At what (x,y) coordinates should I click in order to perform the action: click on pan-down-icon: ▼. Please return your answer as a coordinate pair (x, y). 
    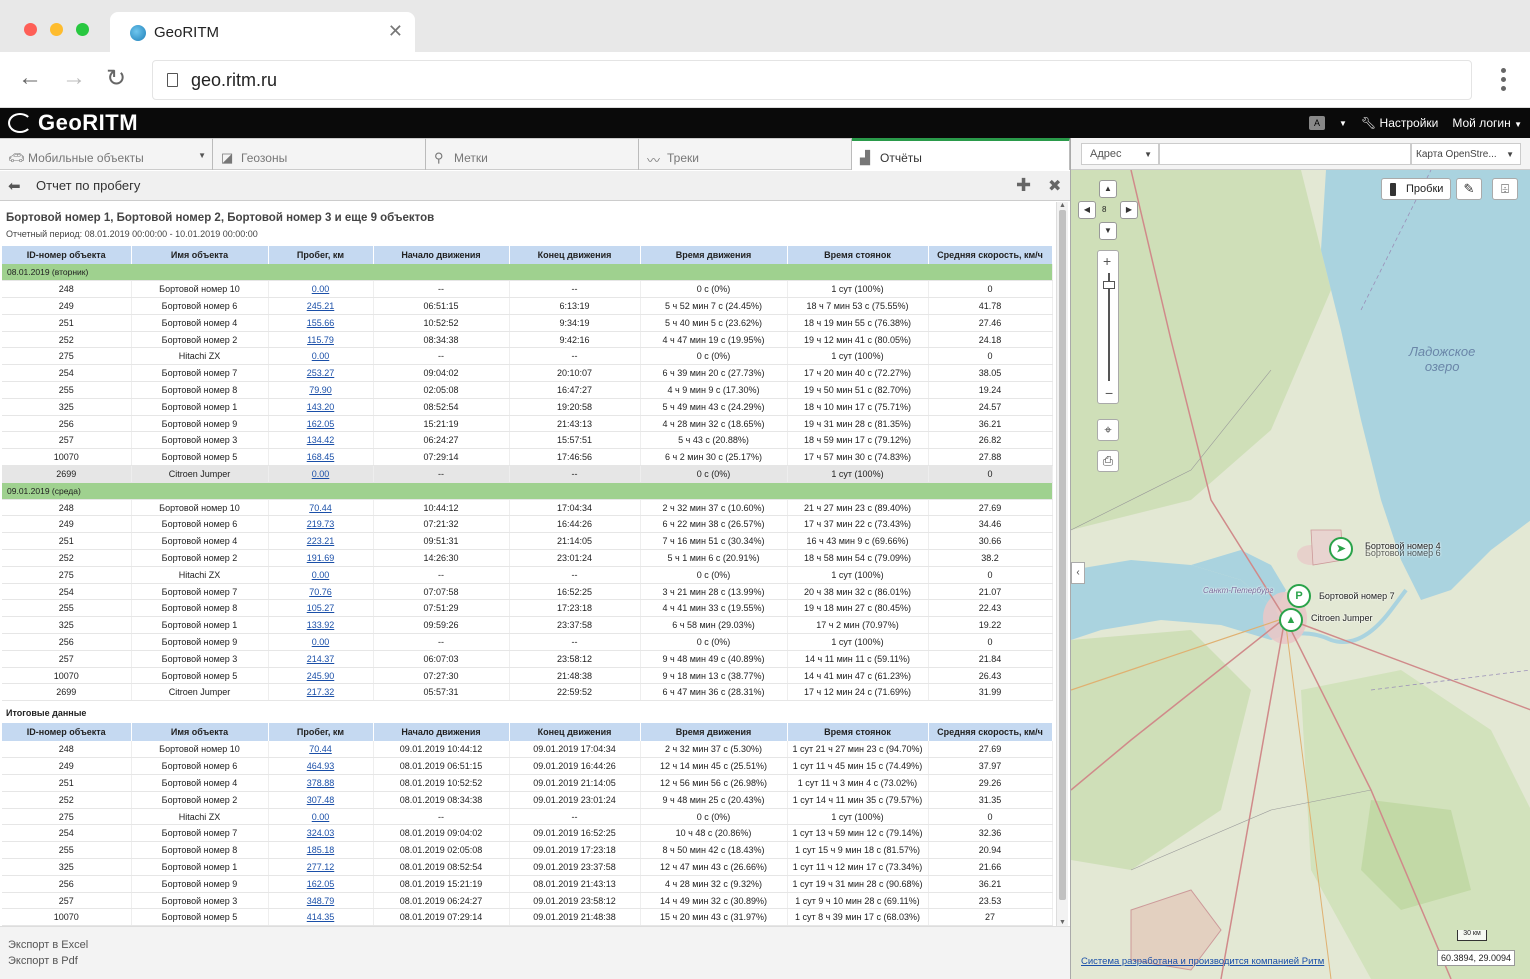
    Looking at the image, I should click on (1108, 231).